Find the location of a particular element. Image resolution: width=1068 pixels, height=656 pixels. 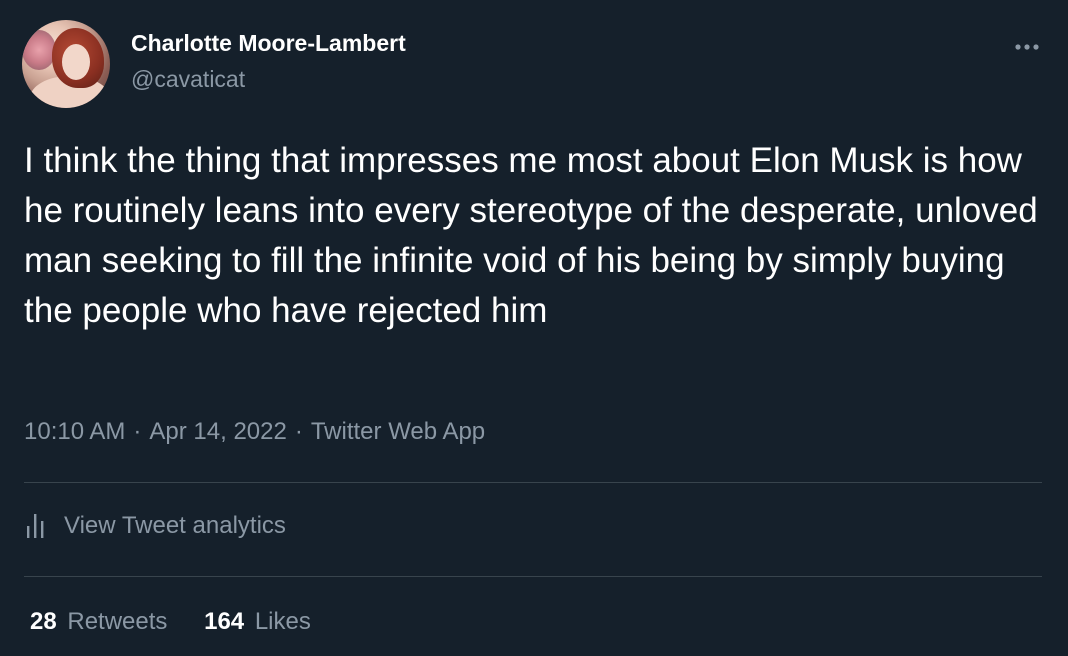

tweet-meta: 10:10 AM · Apr 14, 2022 · Twitter Web App is located at coordinates (254, 432).